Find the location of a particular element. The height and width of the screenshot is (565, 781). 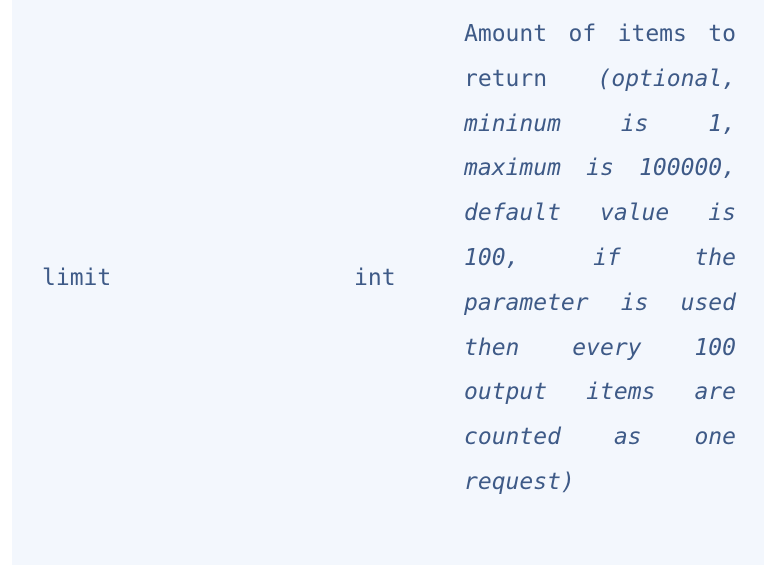

parameter-type: int is located at coordinates (375, 278).